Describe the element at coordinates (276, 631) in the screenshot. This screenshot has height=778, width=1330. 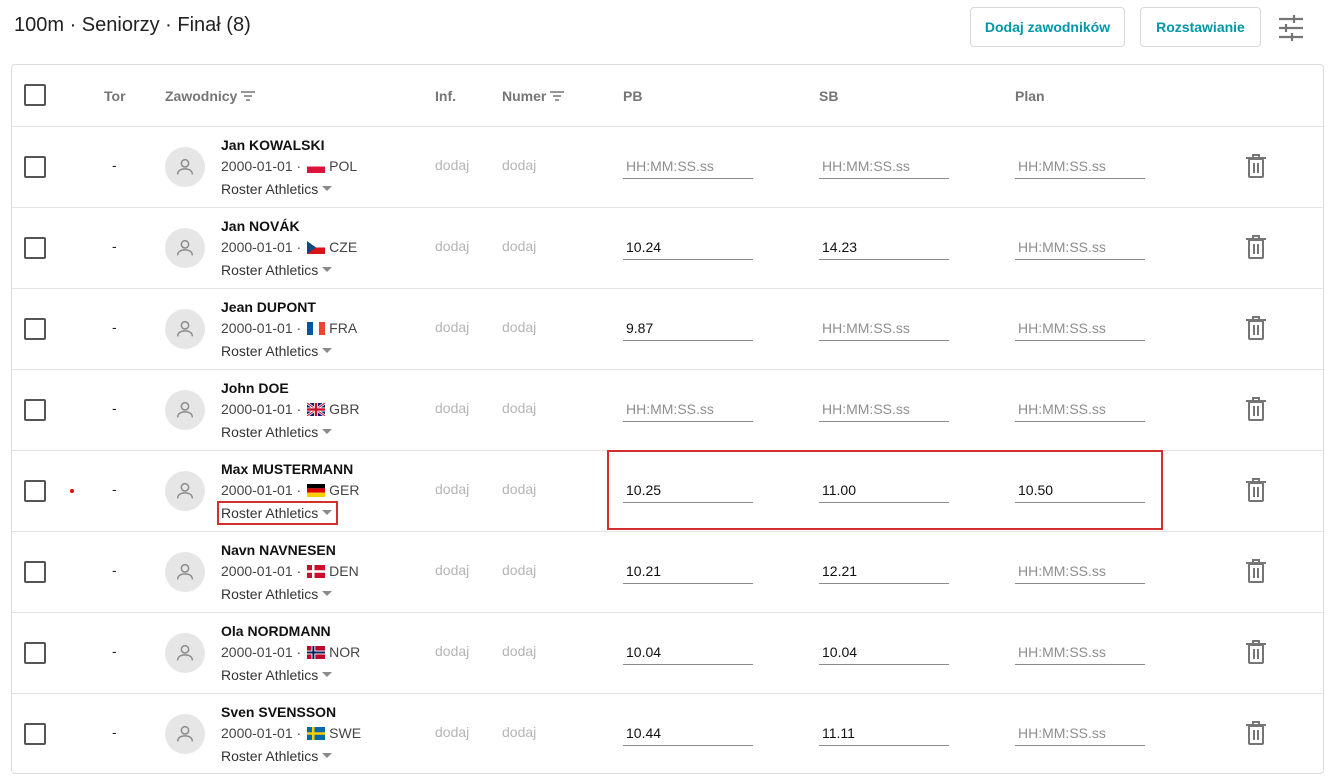
I see `athlete-name: Ola NORDMANN` at that location.